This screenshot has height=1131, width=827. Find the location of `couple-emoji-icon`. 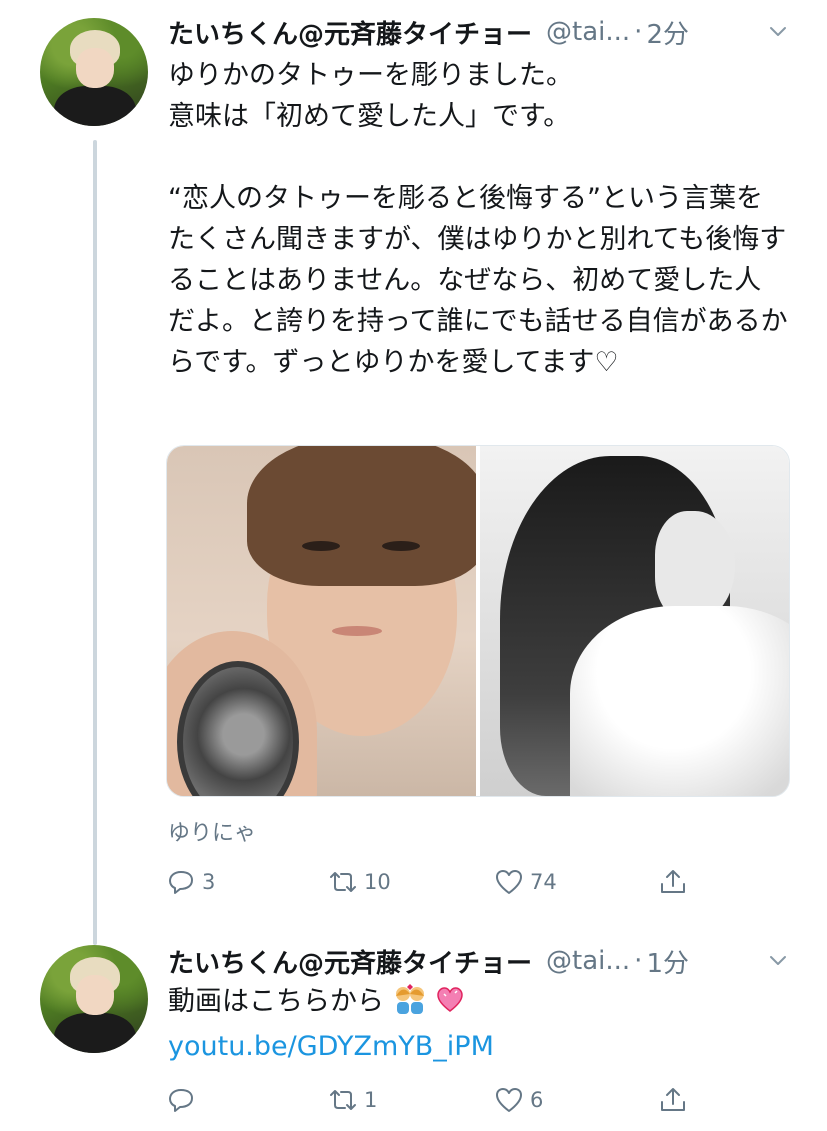

couple-emoji-icon is located at coordinates (410, 1005).